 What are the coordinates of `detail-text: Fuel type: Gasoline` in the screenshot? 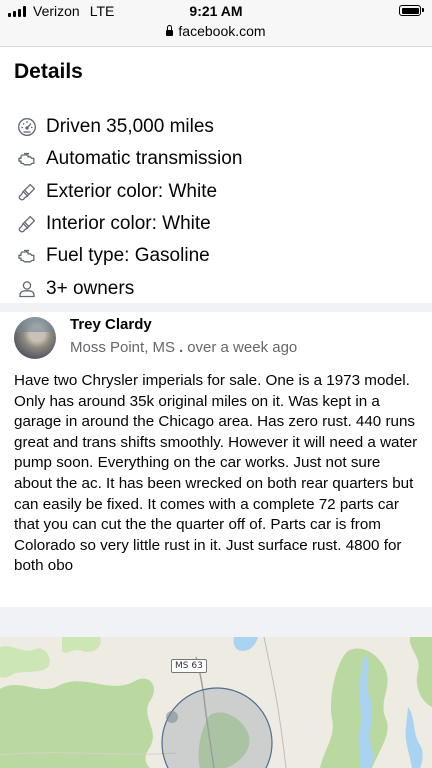 It's located at (128, 256).